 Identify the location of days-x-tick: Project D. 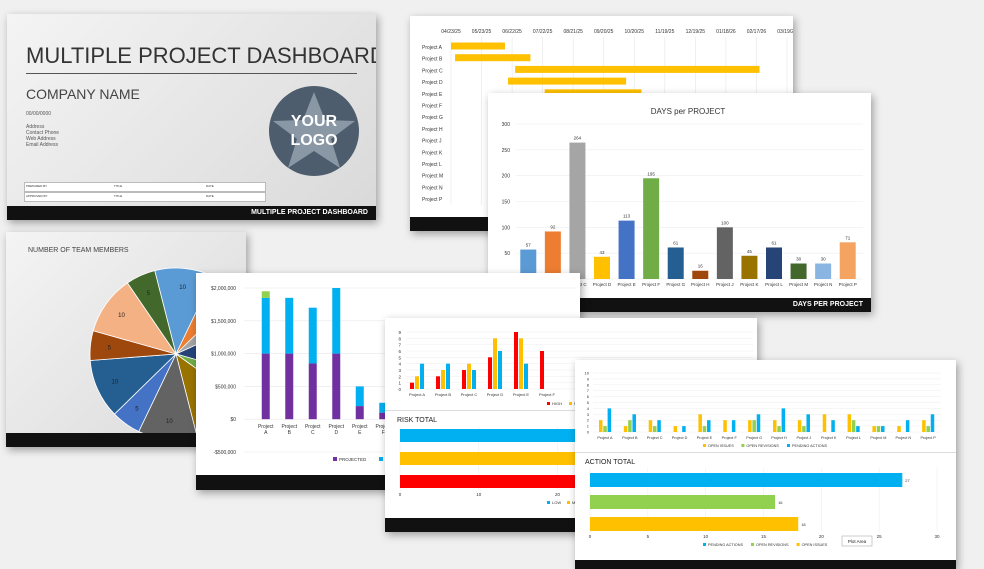
(602, 284).